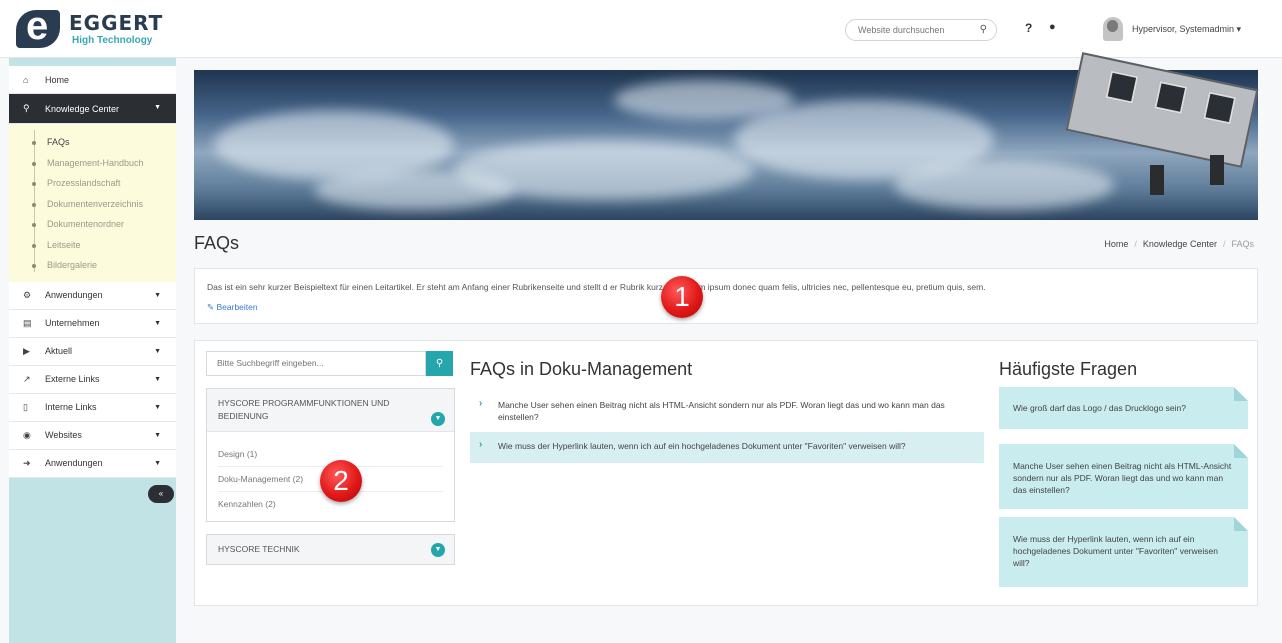  I want to click on sidebar-item-label: Externe Links, so click(72, 379).